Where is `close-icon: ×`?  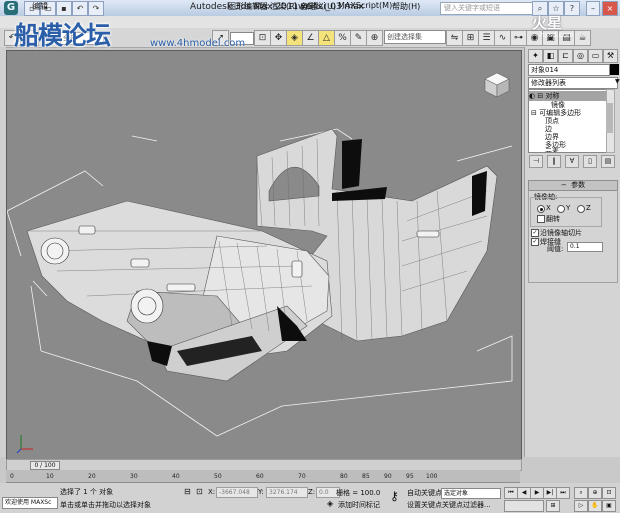 close-icon: × is located at coordinates (610, 8).